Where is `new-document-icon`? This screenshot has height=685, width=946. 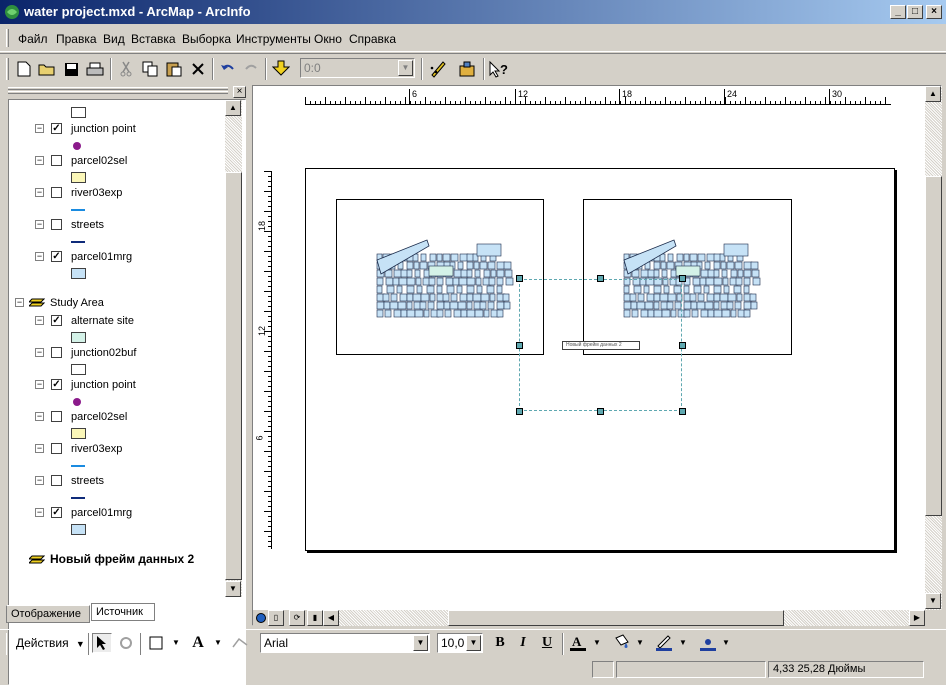 new-document-icon is located at coordinates (24, 69).